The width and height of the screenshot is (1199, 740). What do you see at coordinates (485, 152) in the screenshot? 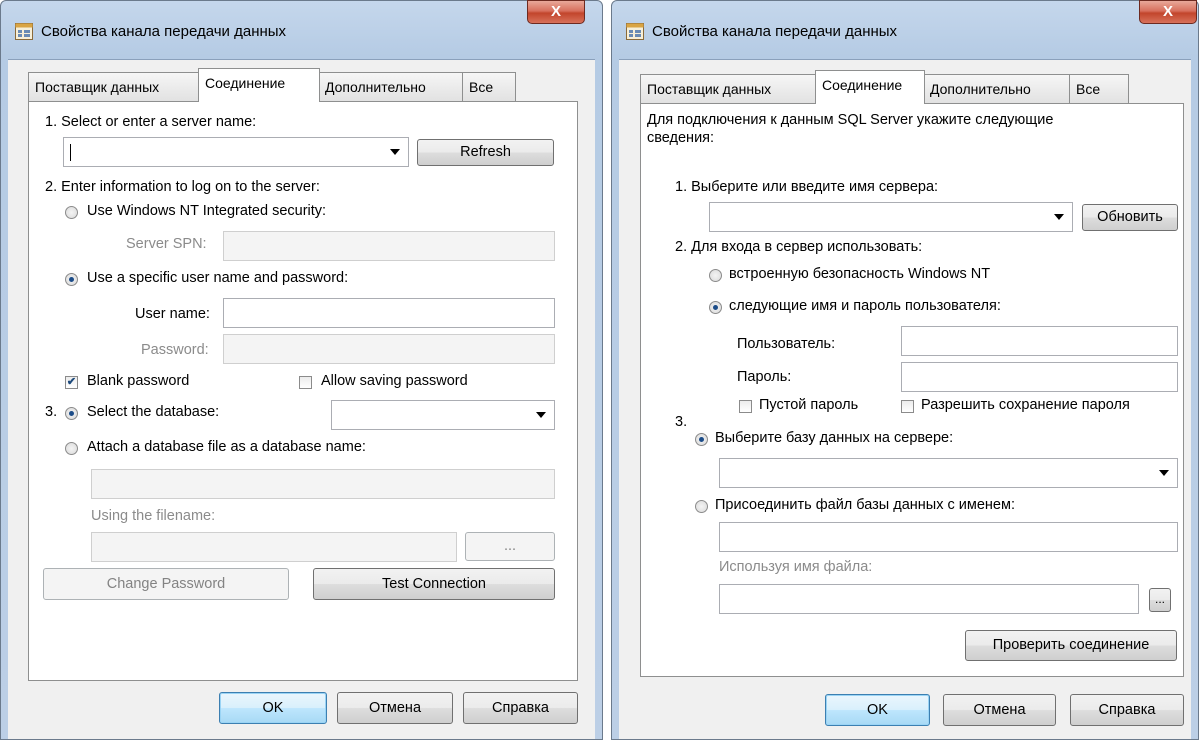
I see `refresh-button: Refresh` at bounding box center [485, 152].